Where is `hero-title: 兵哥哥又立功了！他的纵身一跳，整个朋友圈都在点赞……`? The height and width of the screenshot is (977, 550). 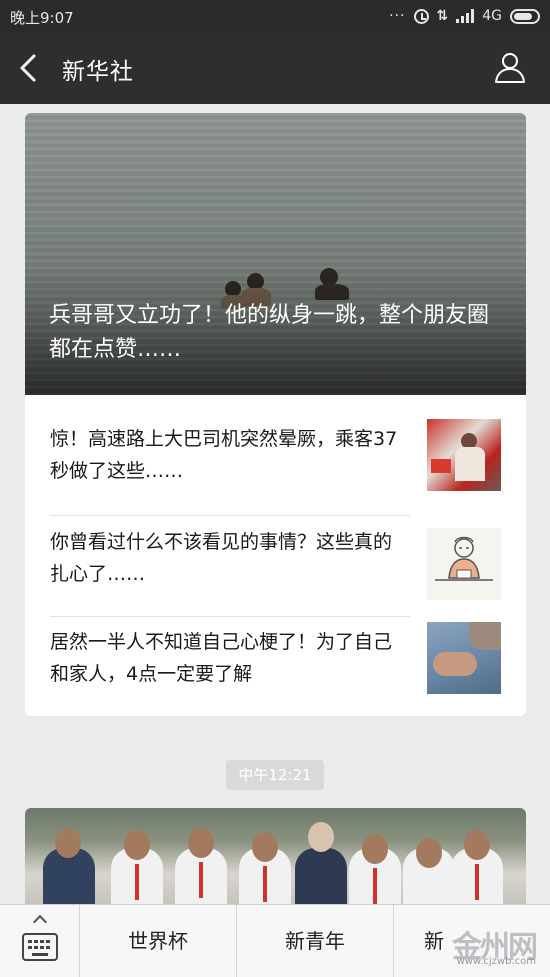
hero-title: 兵哥哥又立功了！他的纵身一跳，整个朋友圈都在点赞…… is located at coordinates (269, 332).